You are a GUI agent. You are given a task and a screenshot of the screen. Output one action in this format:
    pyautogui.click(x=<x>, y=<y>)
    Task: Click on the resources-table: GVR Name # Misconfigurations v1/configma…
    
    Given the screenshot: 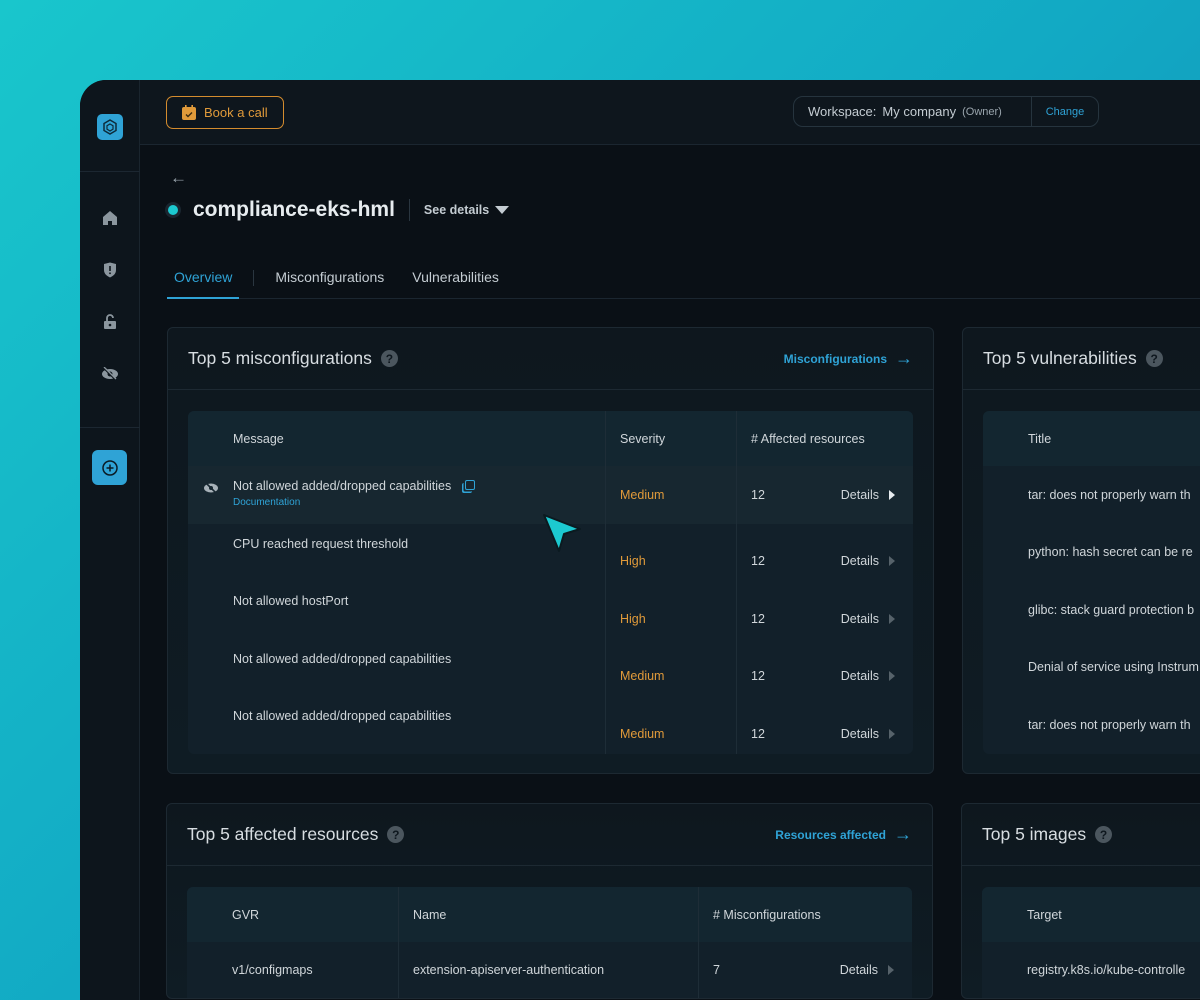 What is the action you would take?
    pyautogui.click(x=549, y=942)
    